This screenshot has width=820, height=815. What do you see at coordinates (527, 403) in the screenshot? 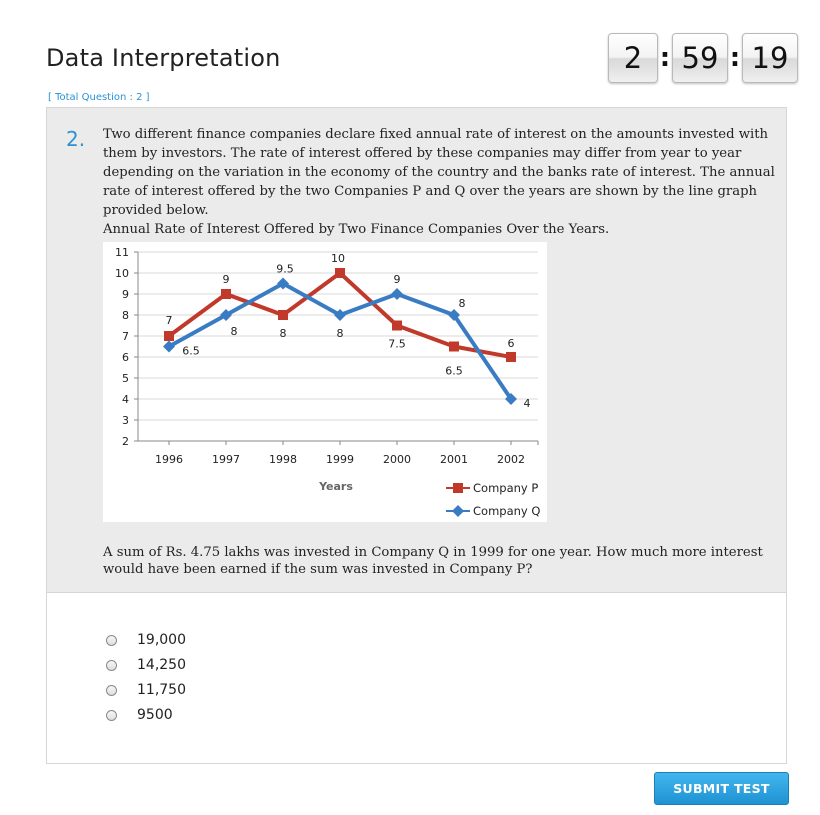
I see `data-label: 4` at bounding box center [527, 403].